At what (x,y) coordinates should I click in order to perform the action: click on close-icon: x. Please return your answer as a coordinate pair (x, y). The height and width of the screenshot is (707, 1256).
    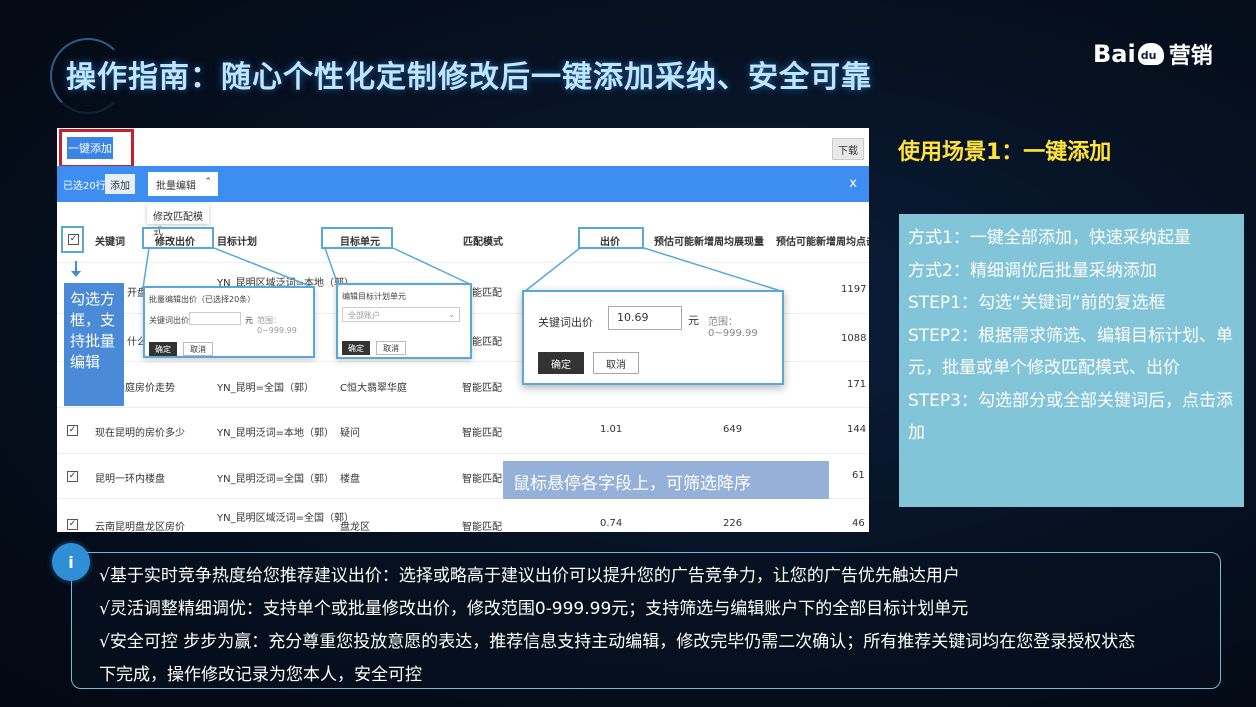
    Looking at the image, I should click on (853, 183).